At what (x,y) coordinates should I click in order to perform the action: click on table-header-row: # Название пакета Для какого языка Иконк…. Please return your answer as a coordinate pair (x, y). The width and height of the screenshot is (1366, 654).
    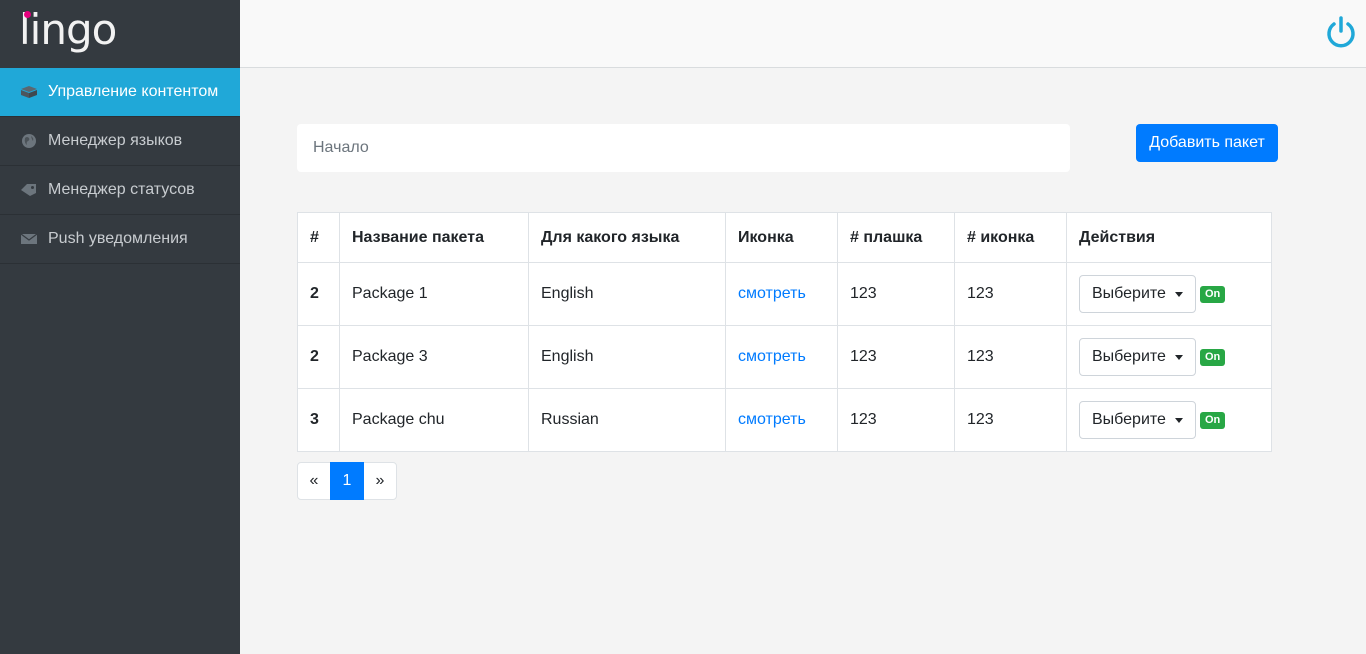
    Looking at the image, I should click on (784, 237).